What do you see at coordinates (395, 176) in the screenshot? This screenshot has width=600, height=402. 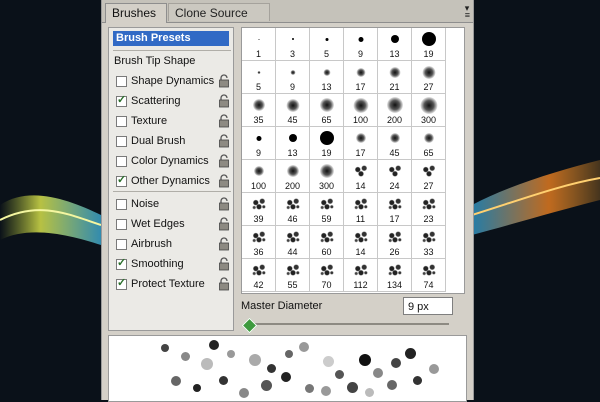 I see `brush-preset: 24` at bounding box center [395, 176].